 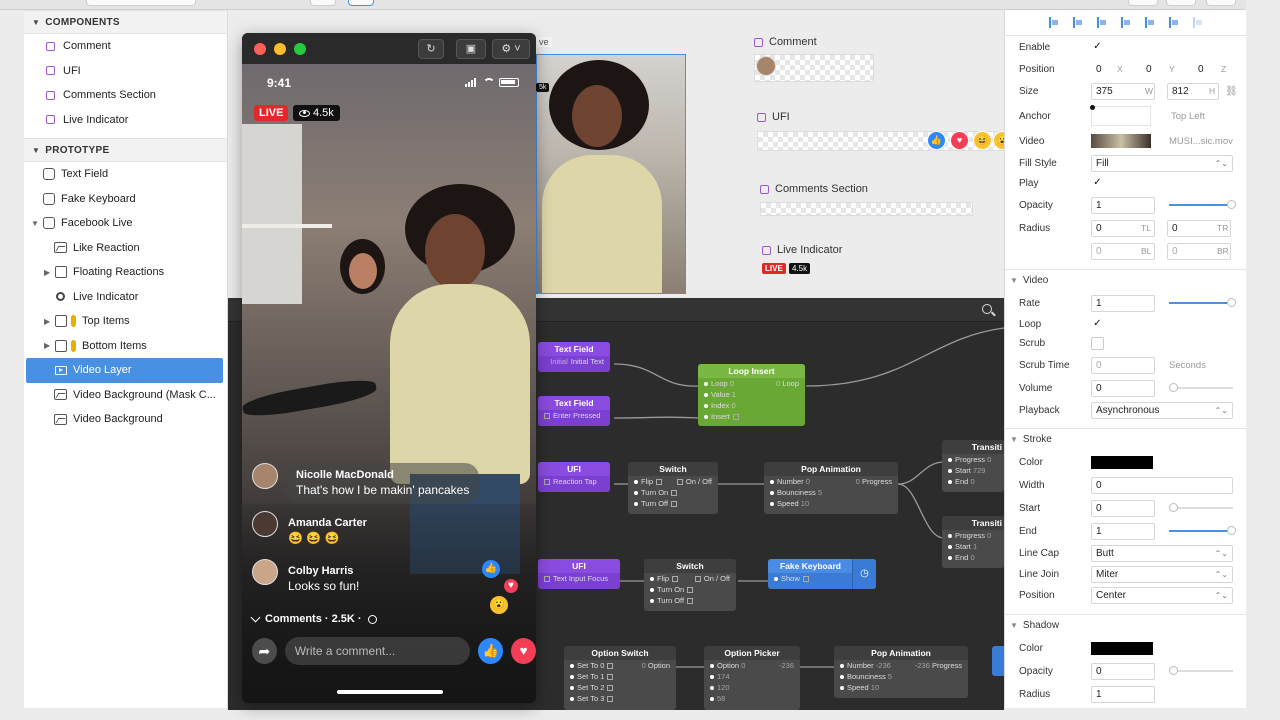 I want to click on node-text-field-2: Text Field Enter Pressed, so click(x=574, y=411).